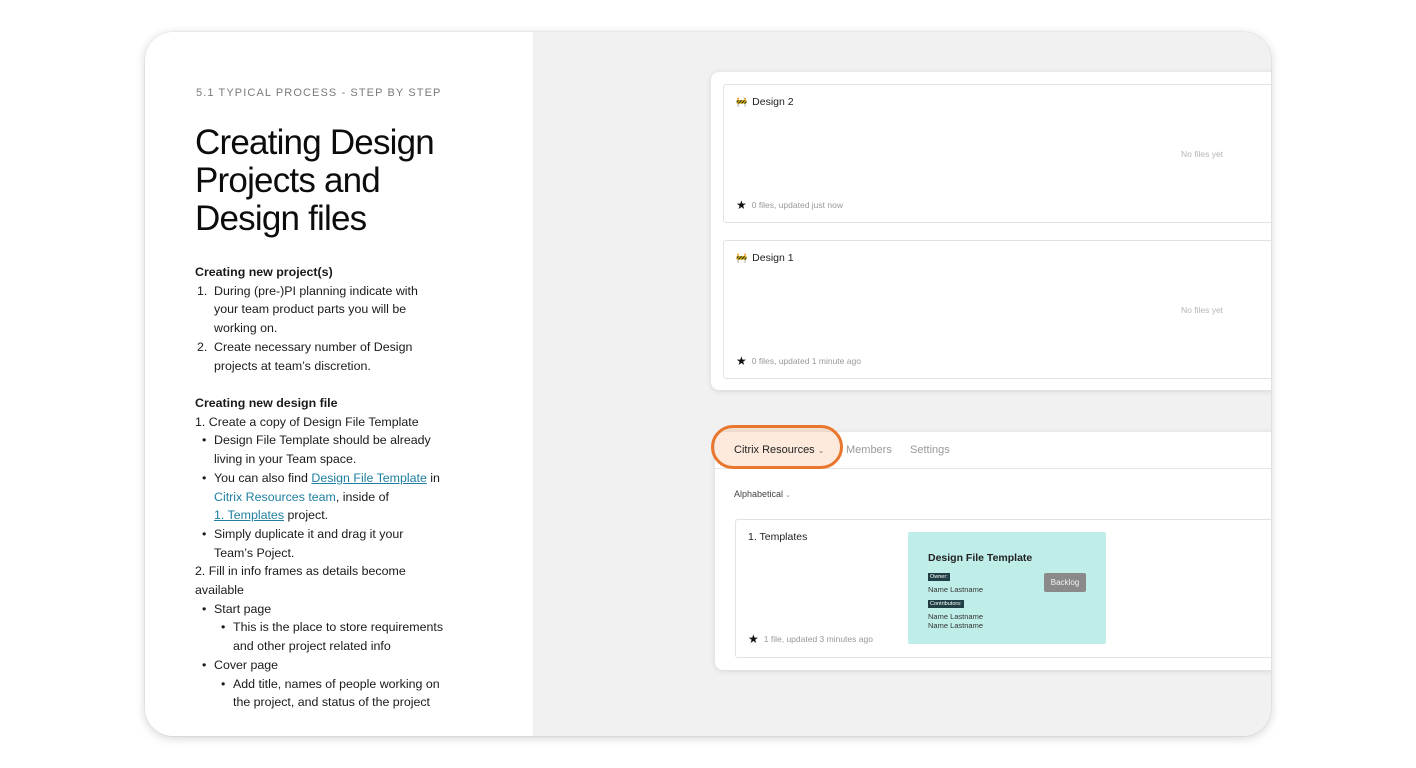 The image size is (1416, 768). What do you see at coordinates (313, 346) in the screenshot?
I see `list-text: Create necessary number of Design` at bounding box center [313, 346].